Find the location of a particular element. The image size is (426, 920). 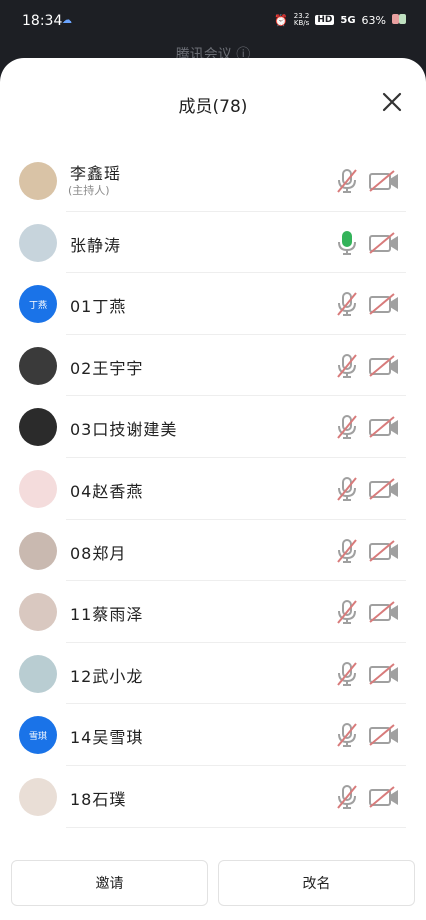

status-indicators: ⏰ 23.2 KB/s HD 5G 63% is located at coordinates (340, 20).